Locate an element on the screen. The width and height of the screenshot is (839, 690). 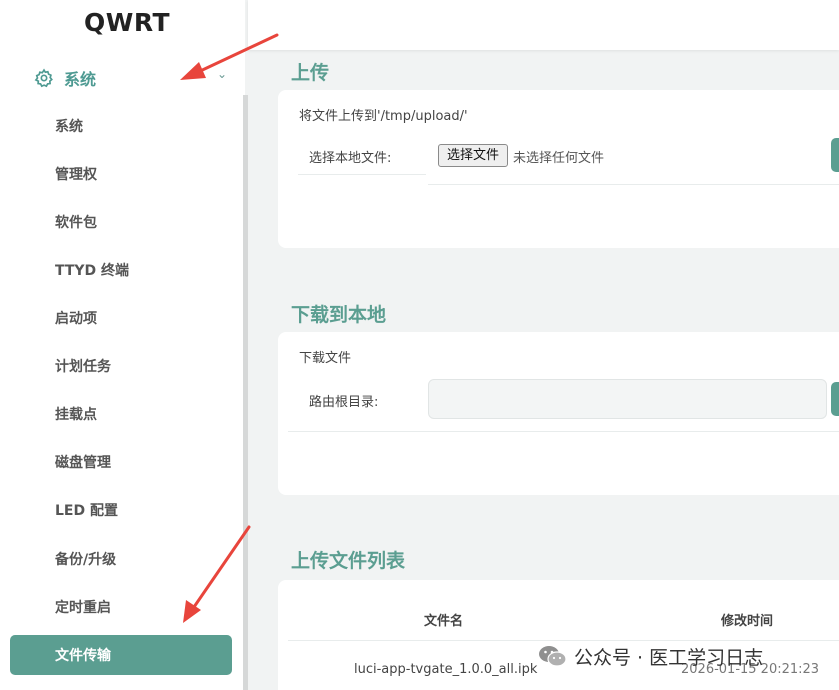
sidebar-item-label: 磁盘管理 is located at coordinates (83, 463).